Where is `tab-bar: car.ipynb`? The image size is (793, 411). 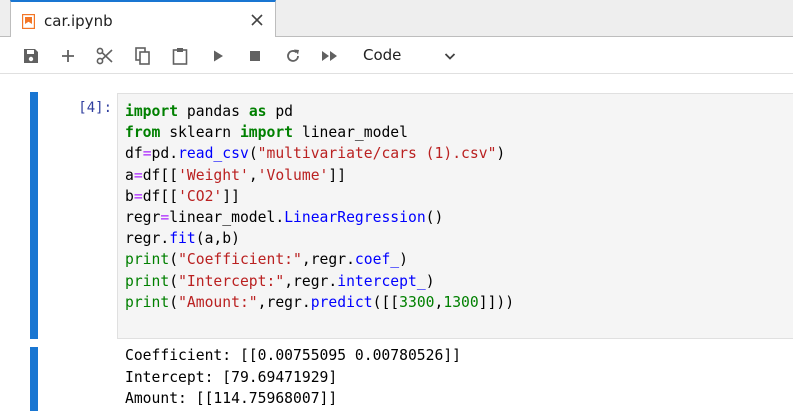 tab-bar: car.ipynb is located at coordinates (396, 19).